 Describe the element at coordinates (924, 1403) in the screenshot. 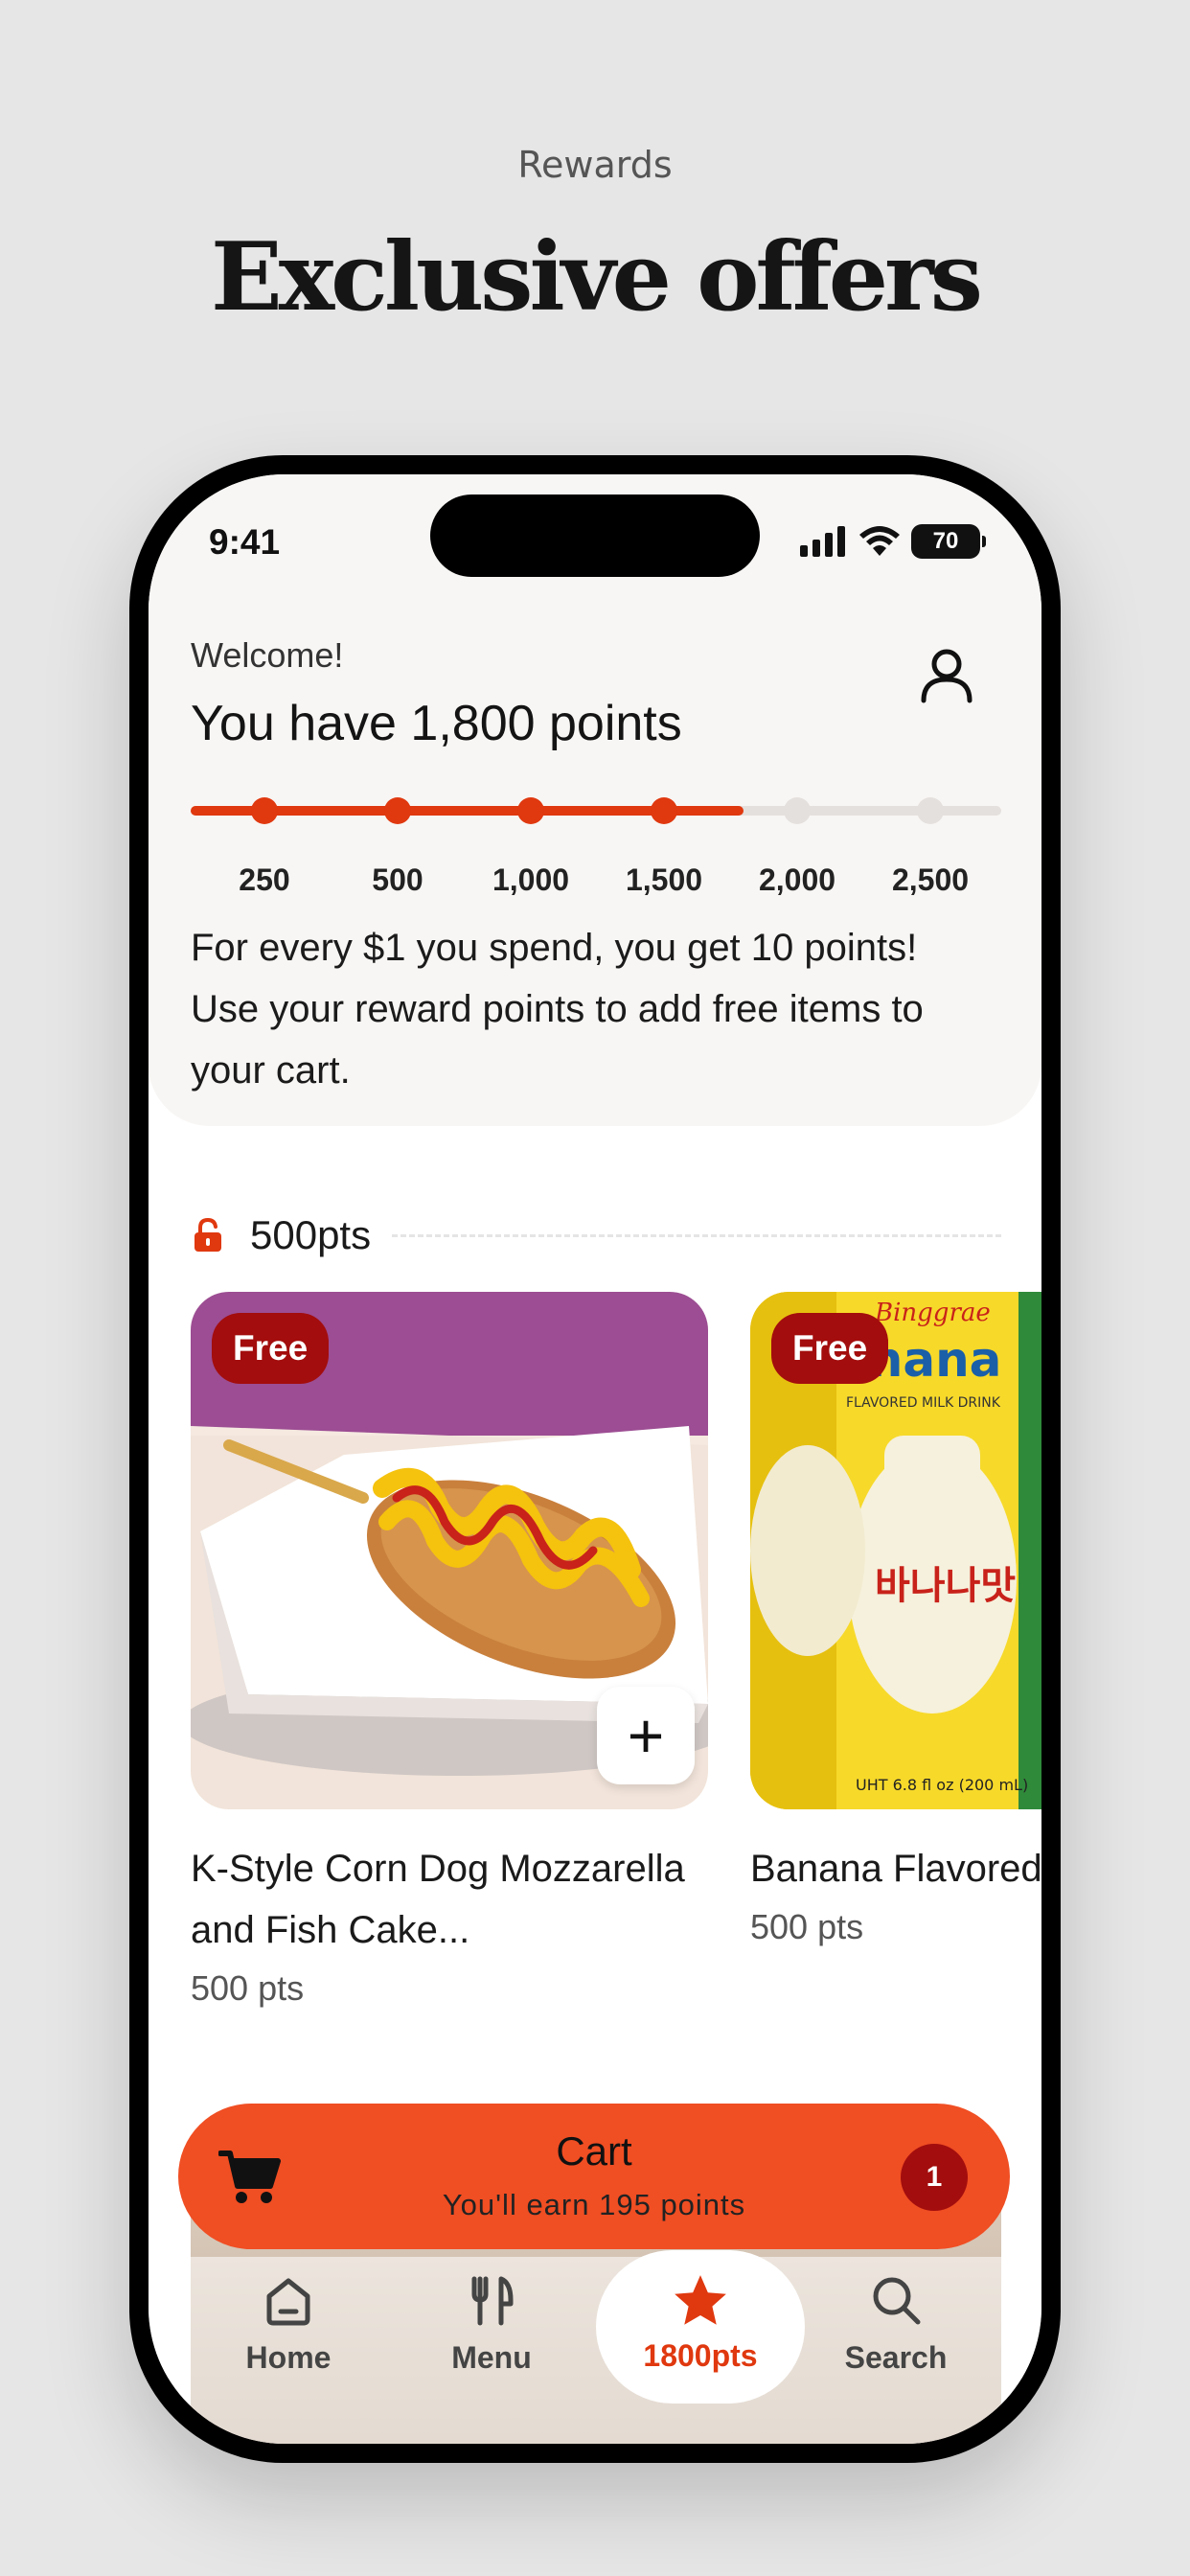

I see `svg-text: FLAVORED MILK DRINK` at that location.